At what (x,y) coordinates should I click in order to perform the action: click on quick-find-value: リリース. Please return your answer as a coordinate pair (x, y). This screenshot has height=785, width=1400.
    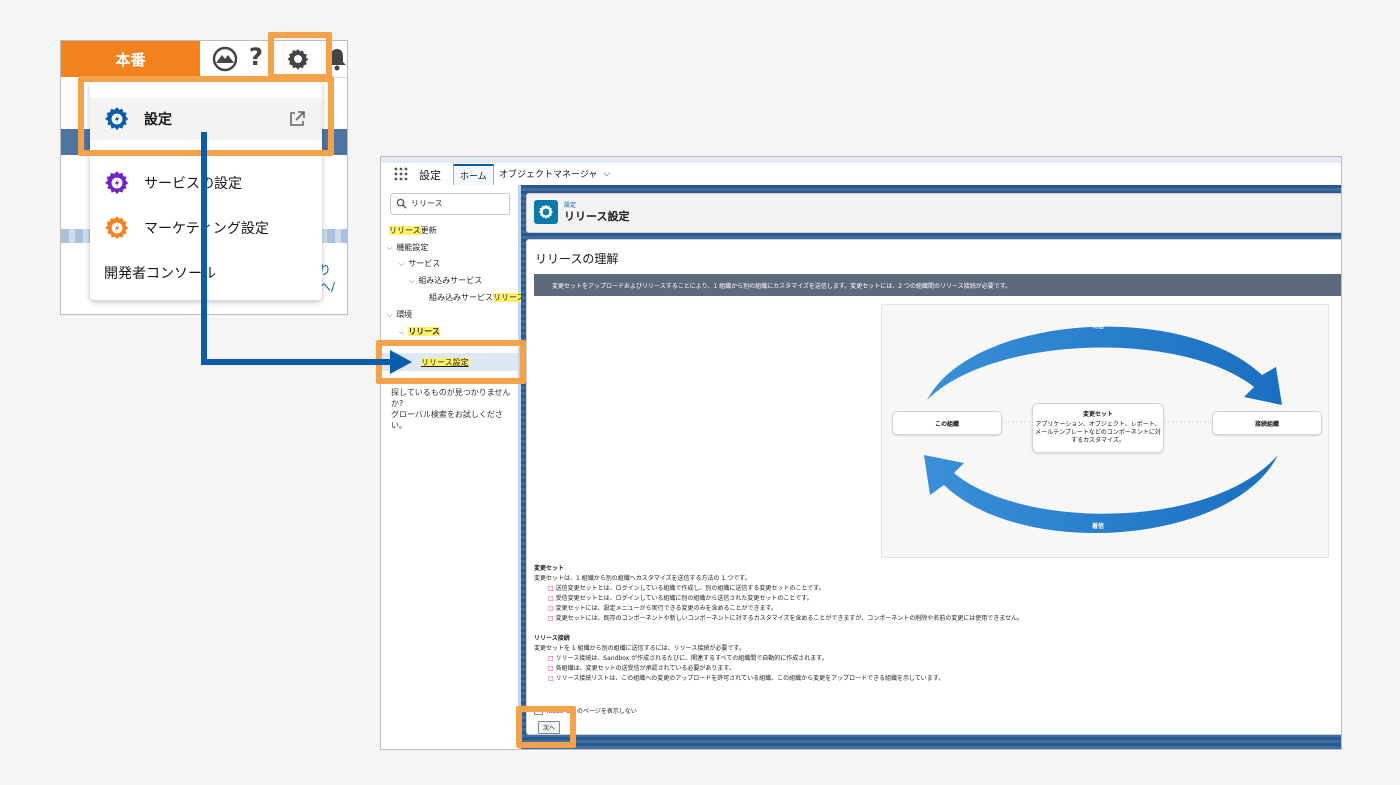
    Looking at the image, I should click on (427, 203).